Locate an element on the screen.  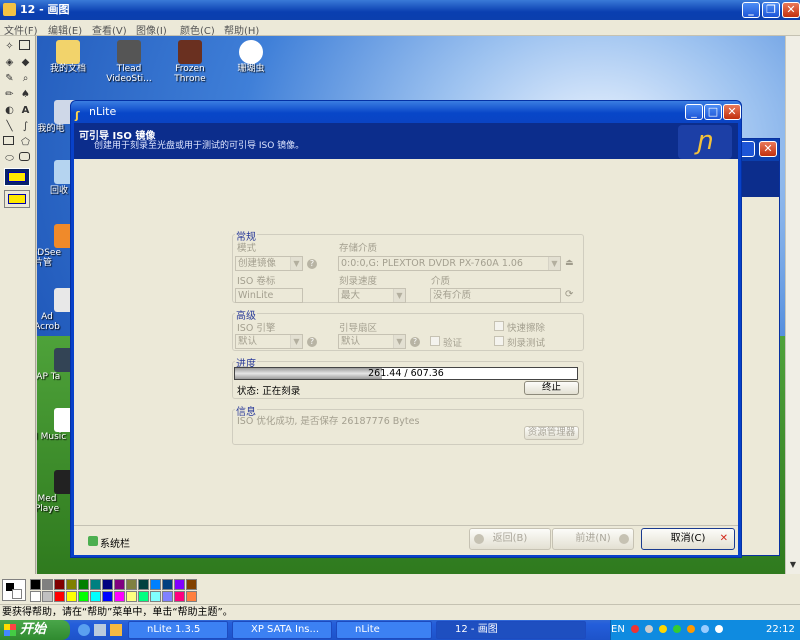
rect-select-tool-icon is located at coordinates (24, 45).